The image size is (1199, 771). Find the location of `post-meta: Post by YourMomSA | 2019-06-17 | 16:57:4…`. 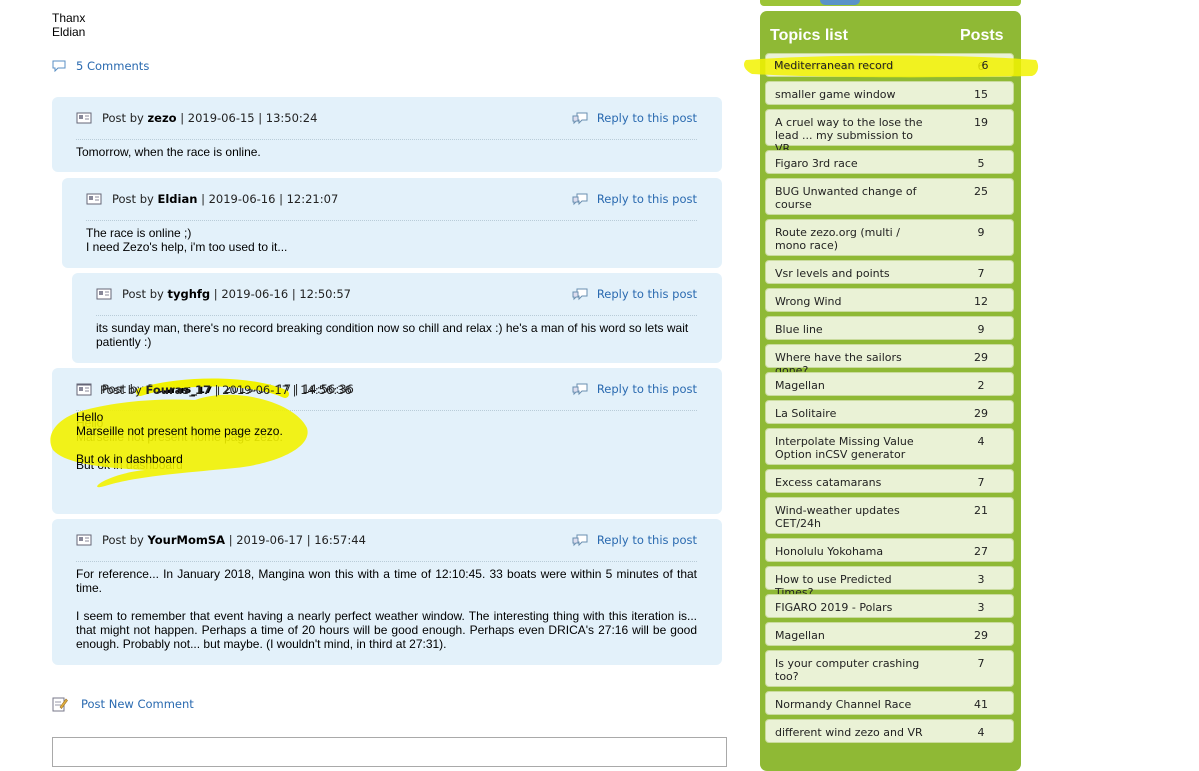

post-meta: Post by YourMomSA | 2019-06-17 | 16:57:4… is located at coordinates (234, 540).